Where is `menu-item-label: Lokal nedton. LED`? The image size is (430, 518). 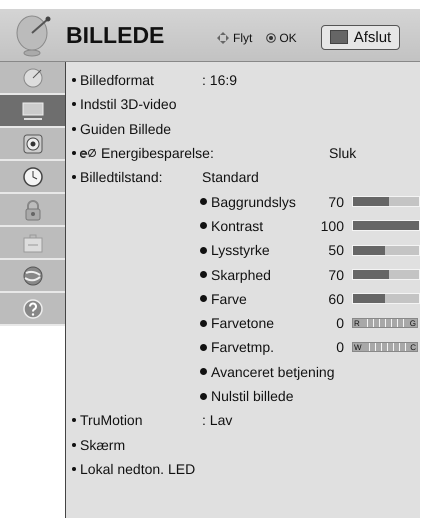
menu-item-label: Lokal nedton. LED is located at coordinates (138, 468).